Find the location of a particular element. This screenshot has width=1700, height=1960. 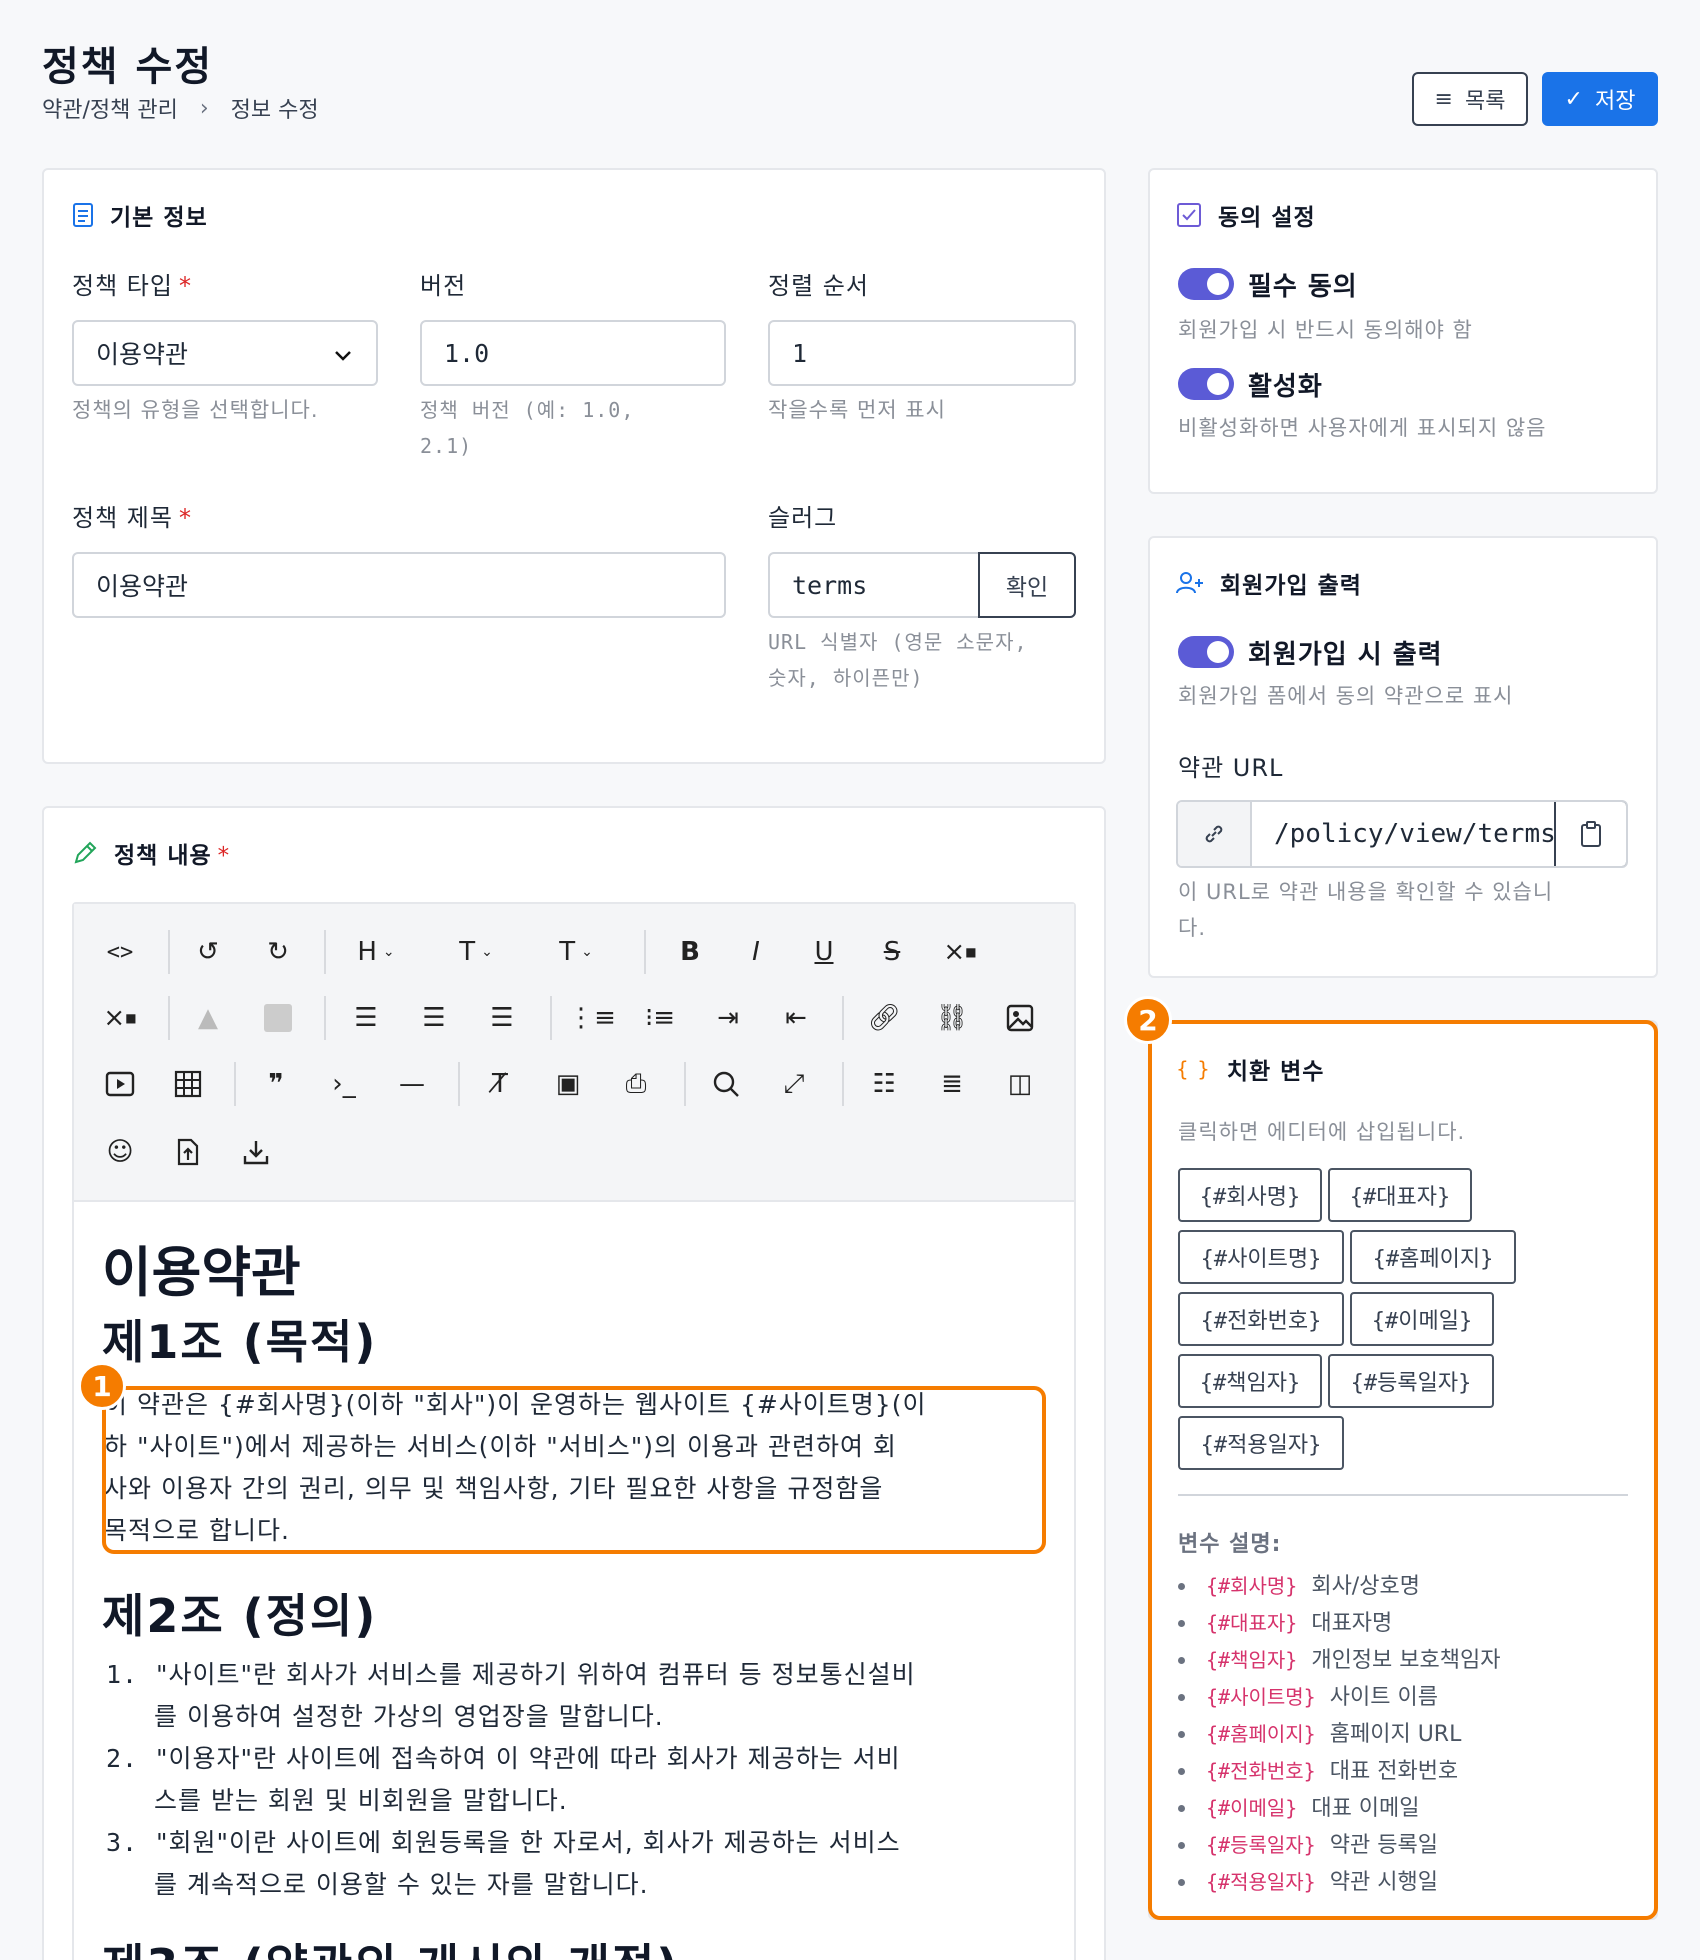

image-icon is located at coordinates (1020, 1018).